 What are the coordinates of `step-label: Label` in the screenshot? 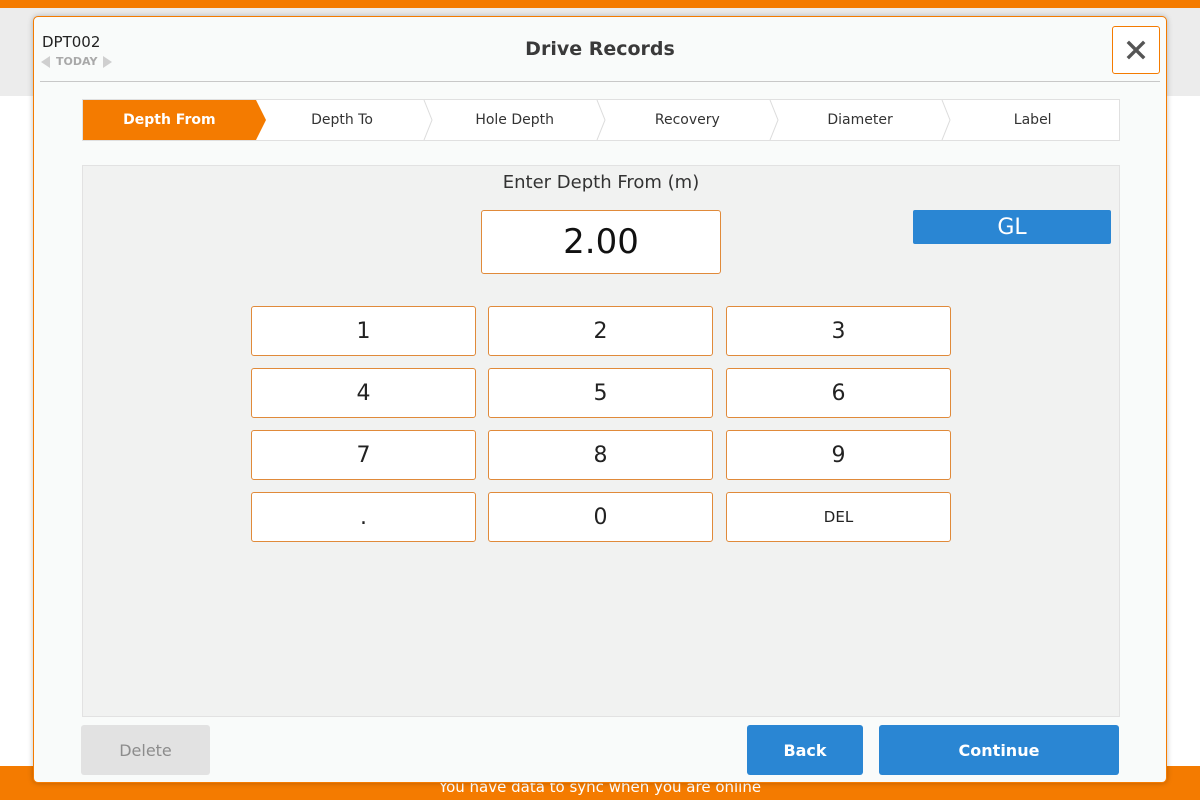 It's located at (1032, 120).